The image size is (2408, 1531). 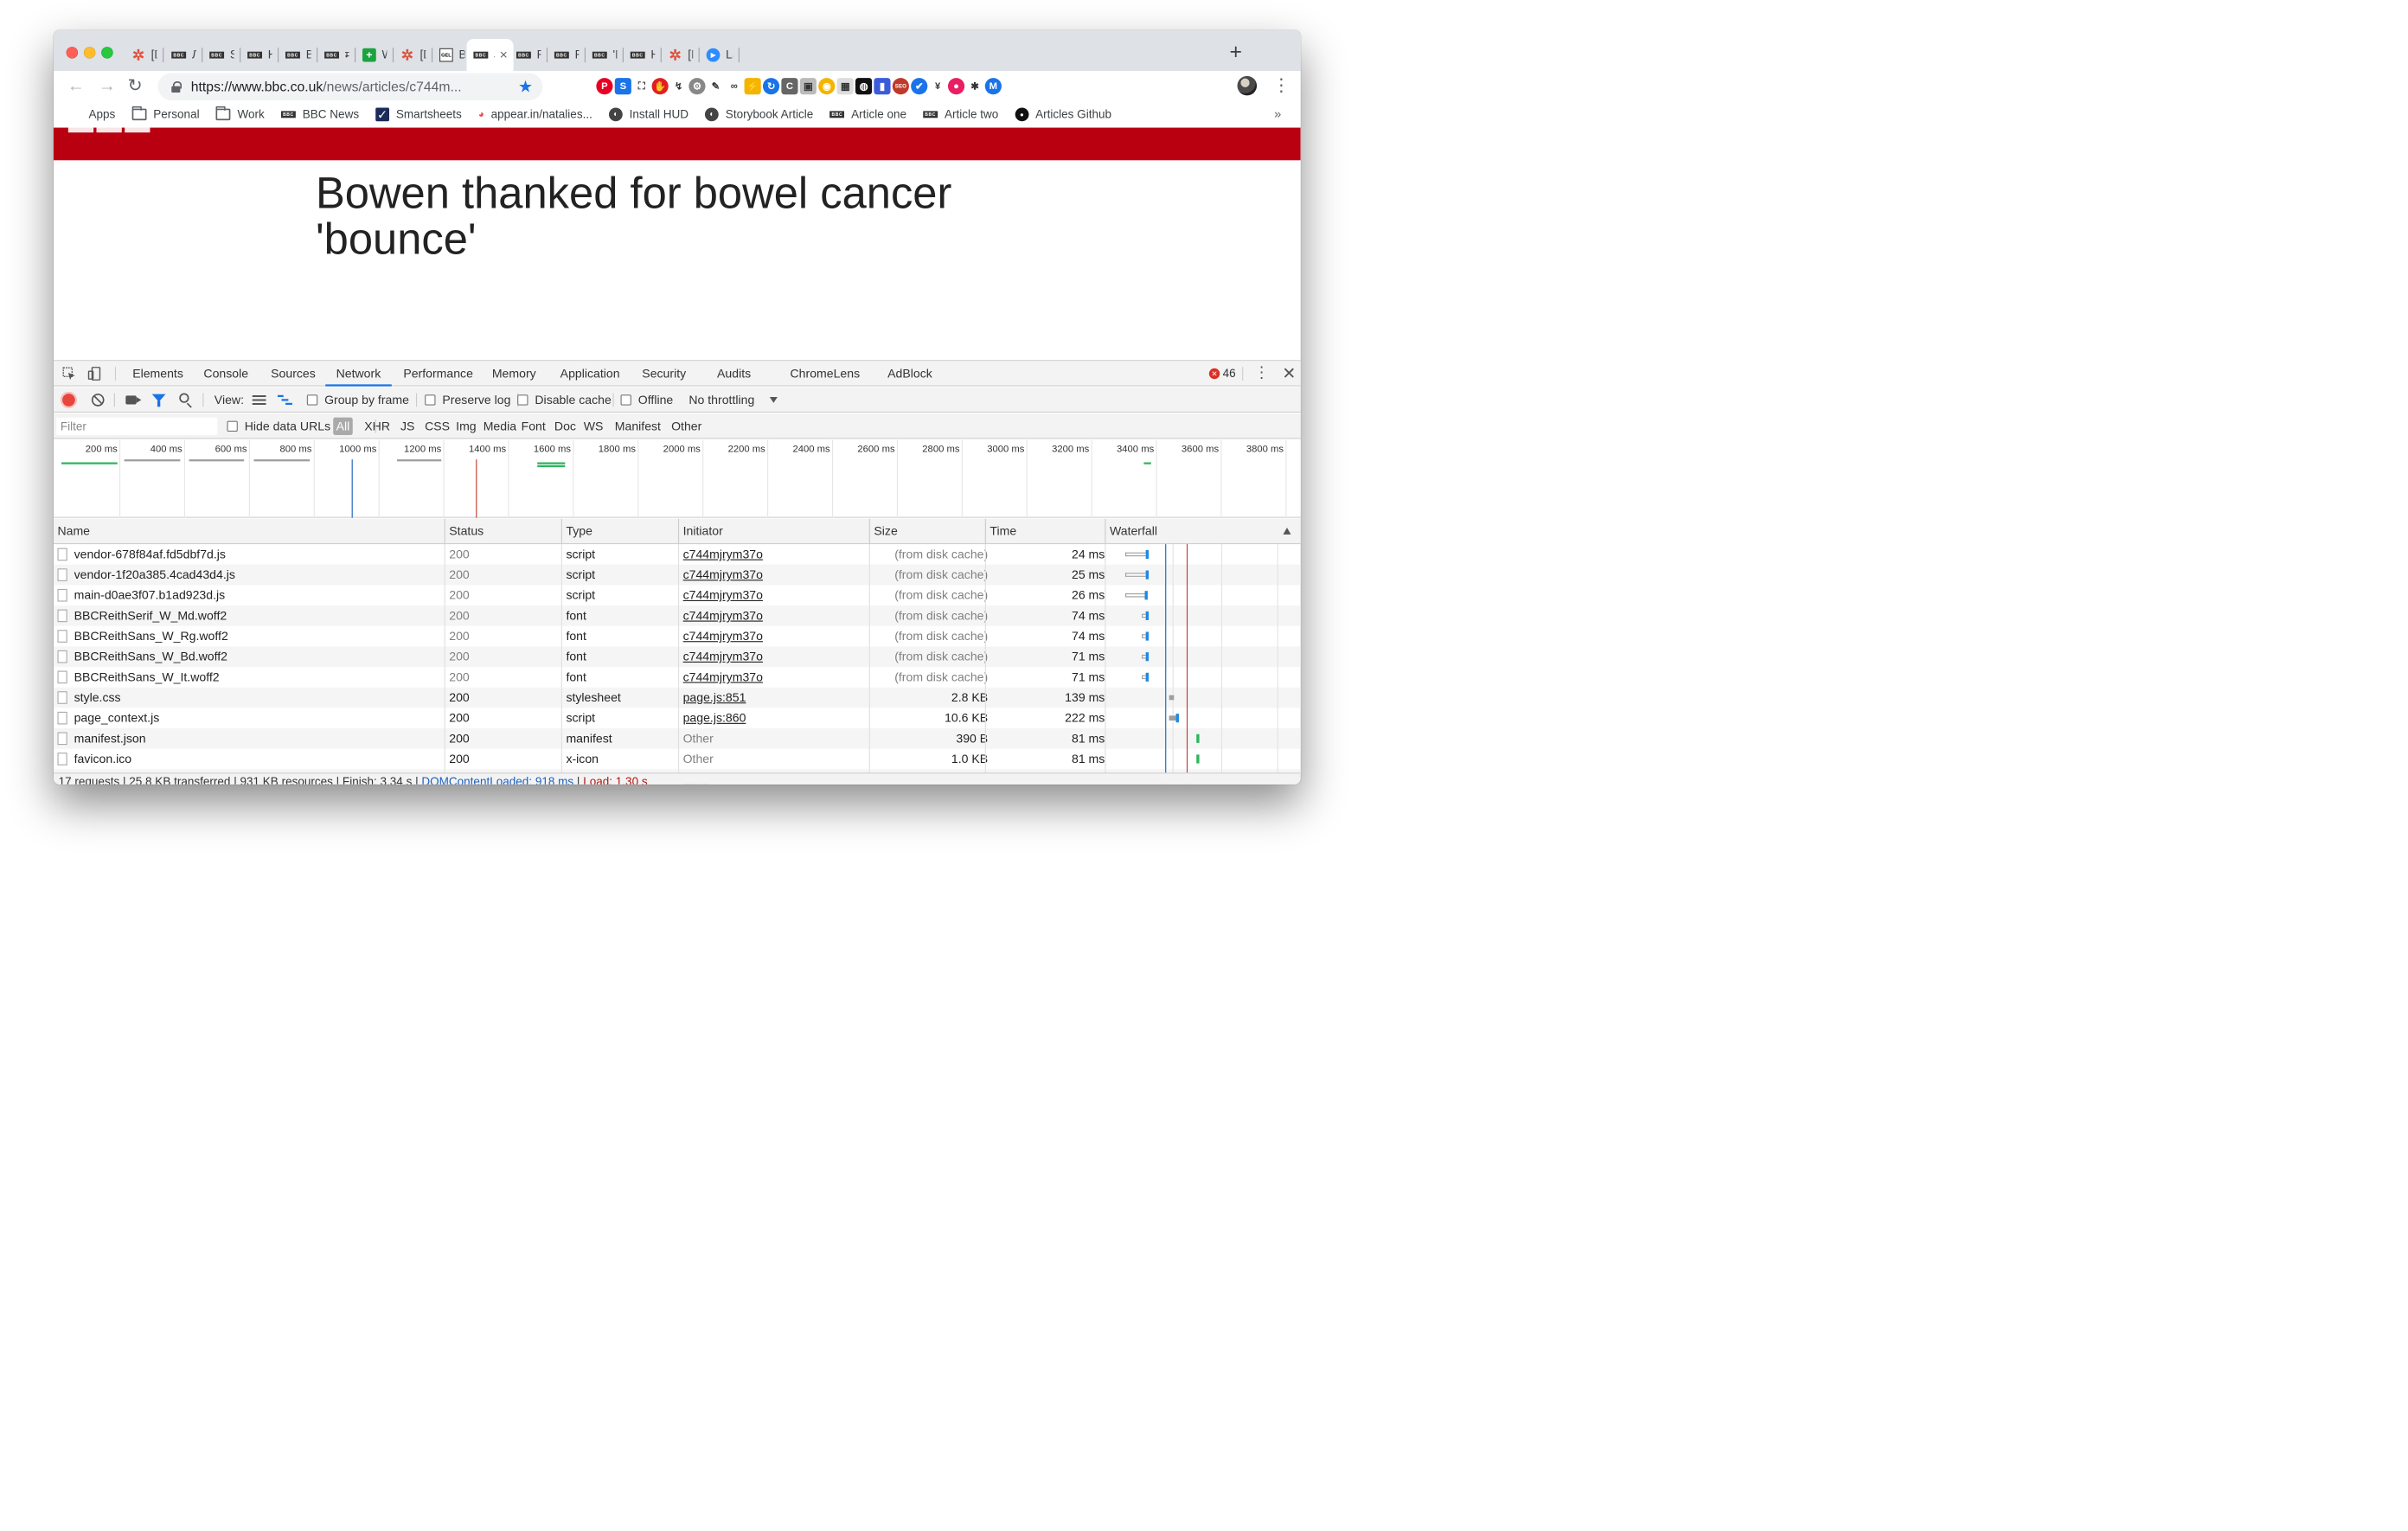 What do you see at coordinates (408, 427) in the screenshot?
I see `type-filter-js: JS` at bounding box center [408, 427].